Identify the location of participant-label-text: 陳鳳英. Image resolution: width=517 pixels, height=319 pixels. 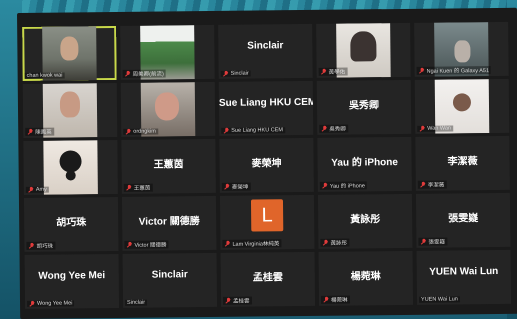
(43, 132).